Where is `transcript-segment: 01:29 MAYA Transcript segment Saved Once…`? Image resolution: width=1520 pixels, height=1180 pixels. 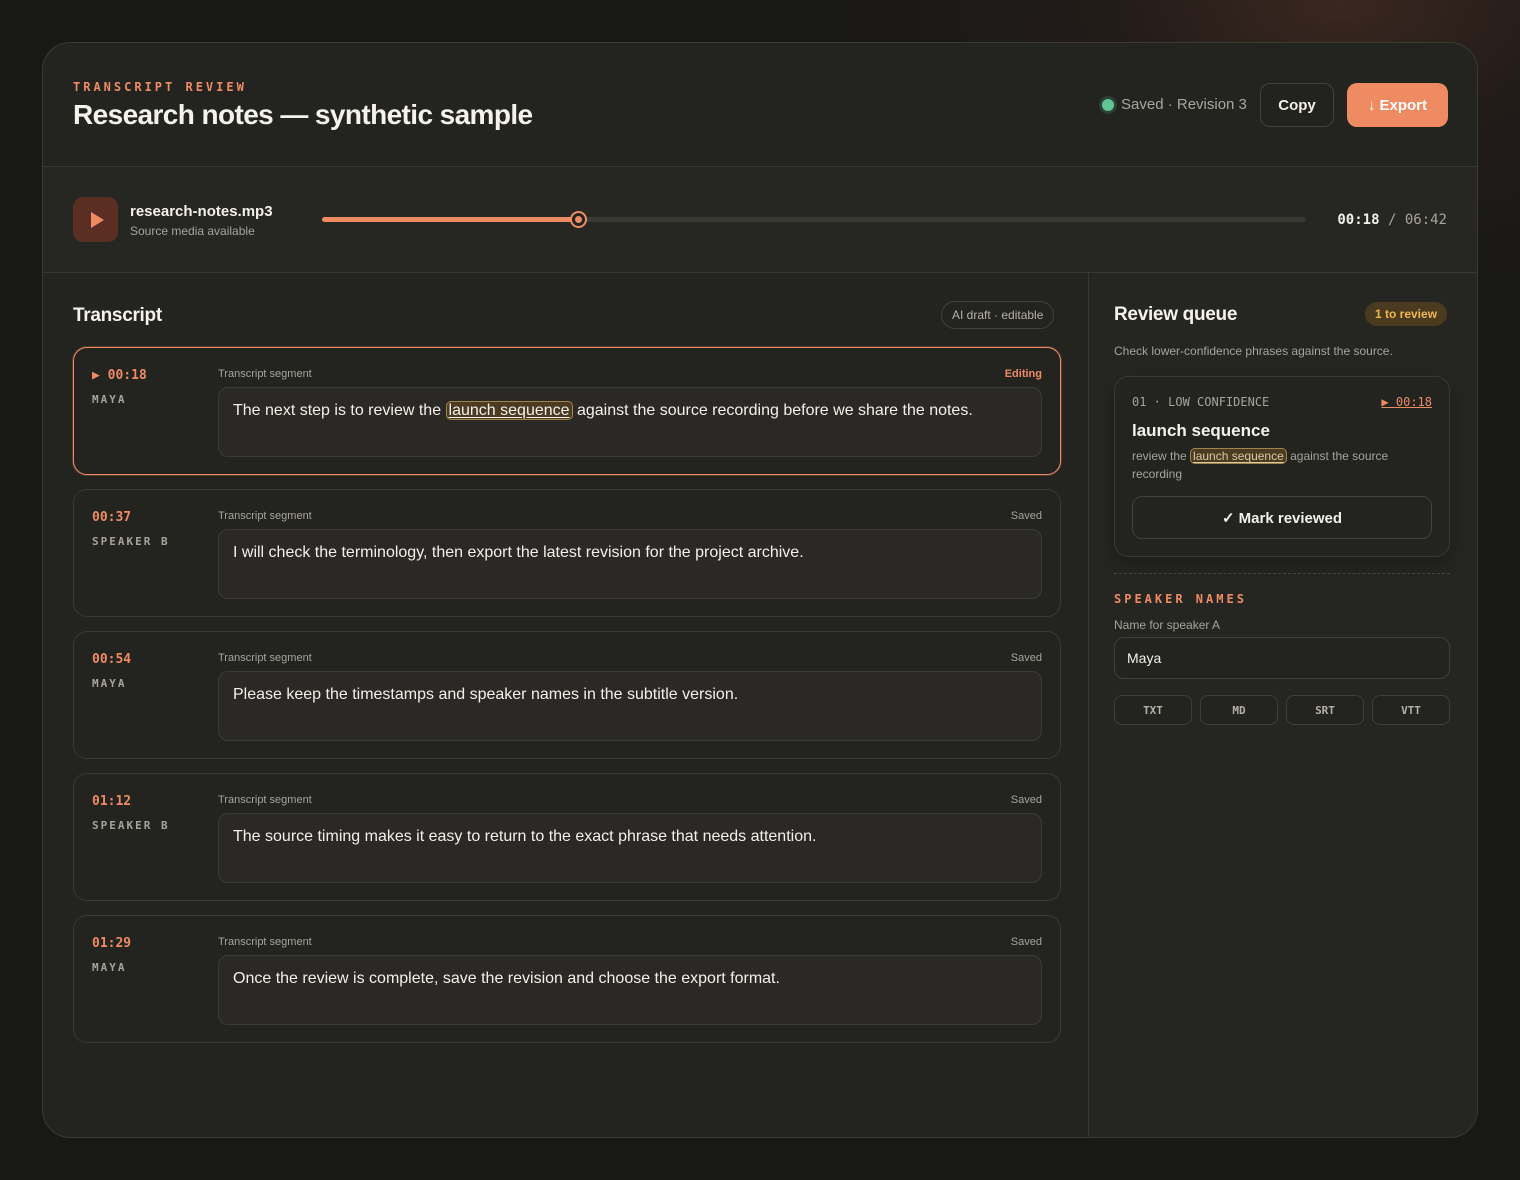
transcript-segment: 01:29 MAYA Transcript segment Saved Once… is located at coordinates (567, 979).